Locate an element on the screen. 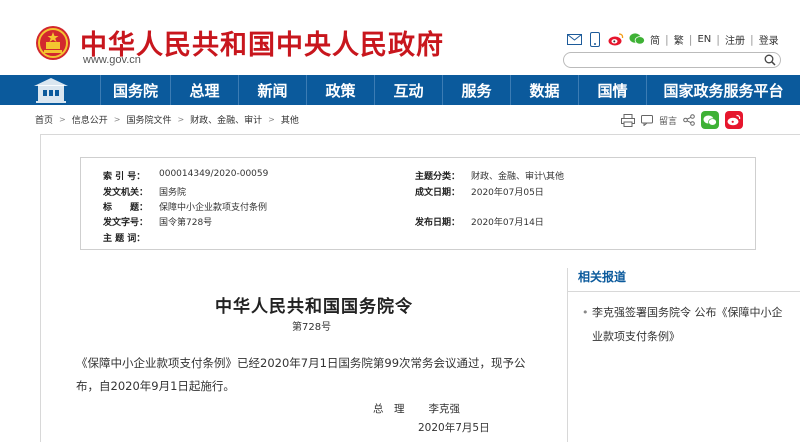 The height and width of the screenshot is (442, 800). order-number: 第728号 is located at coordinates (312, 327).